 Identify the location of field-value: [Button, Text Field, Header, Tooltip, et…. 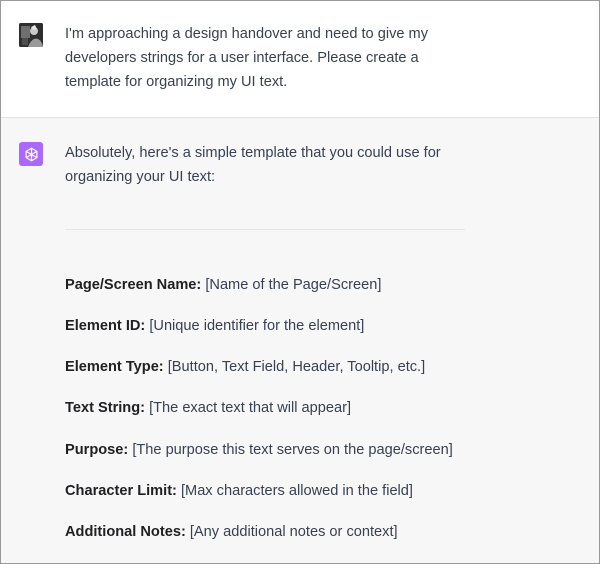
(296, 367).